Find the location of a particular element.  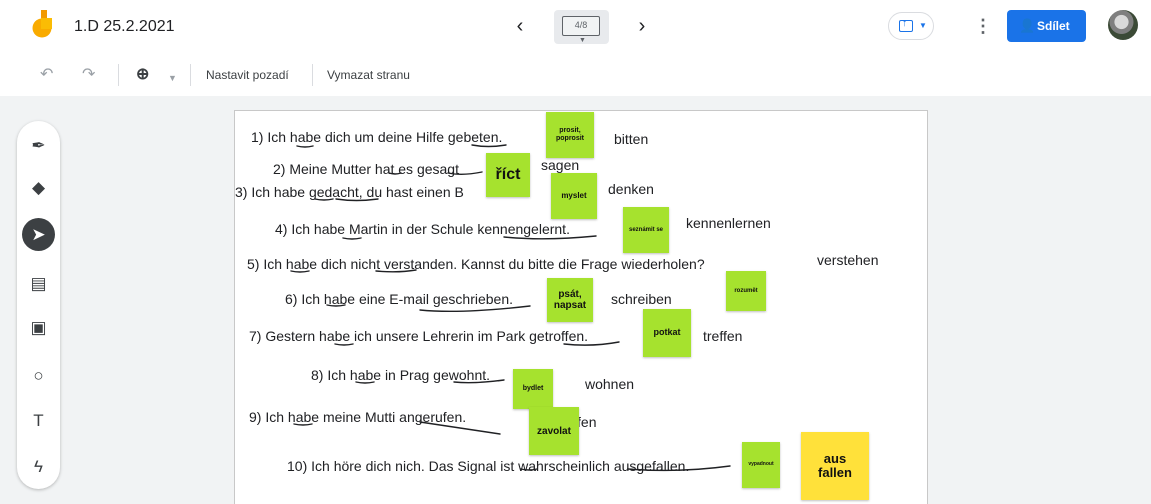

document-title: 1.D 25.2.2021 is located at coordinates (124, 27).